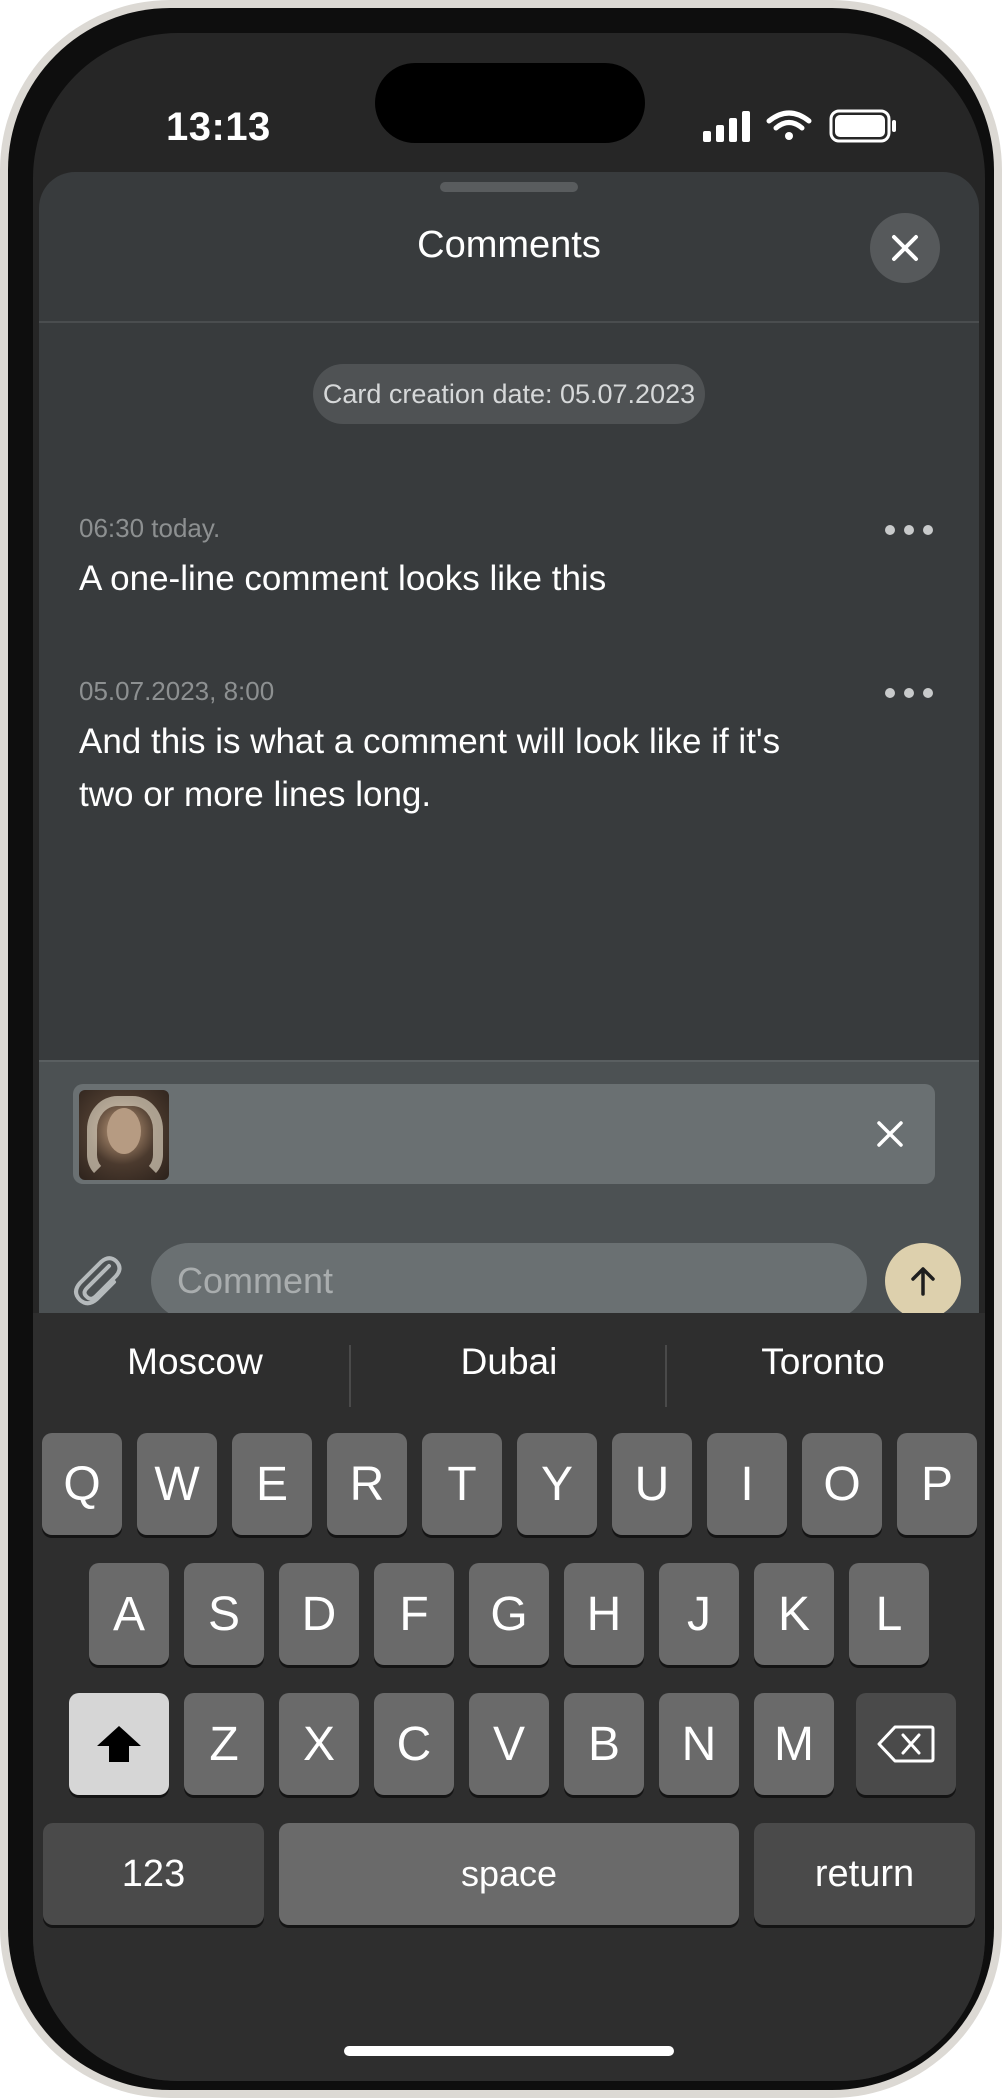 This screenshot has height=2098, width=1002. I want to click on send-button, so click(923, 1281).